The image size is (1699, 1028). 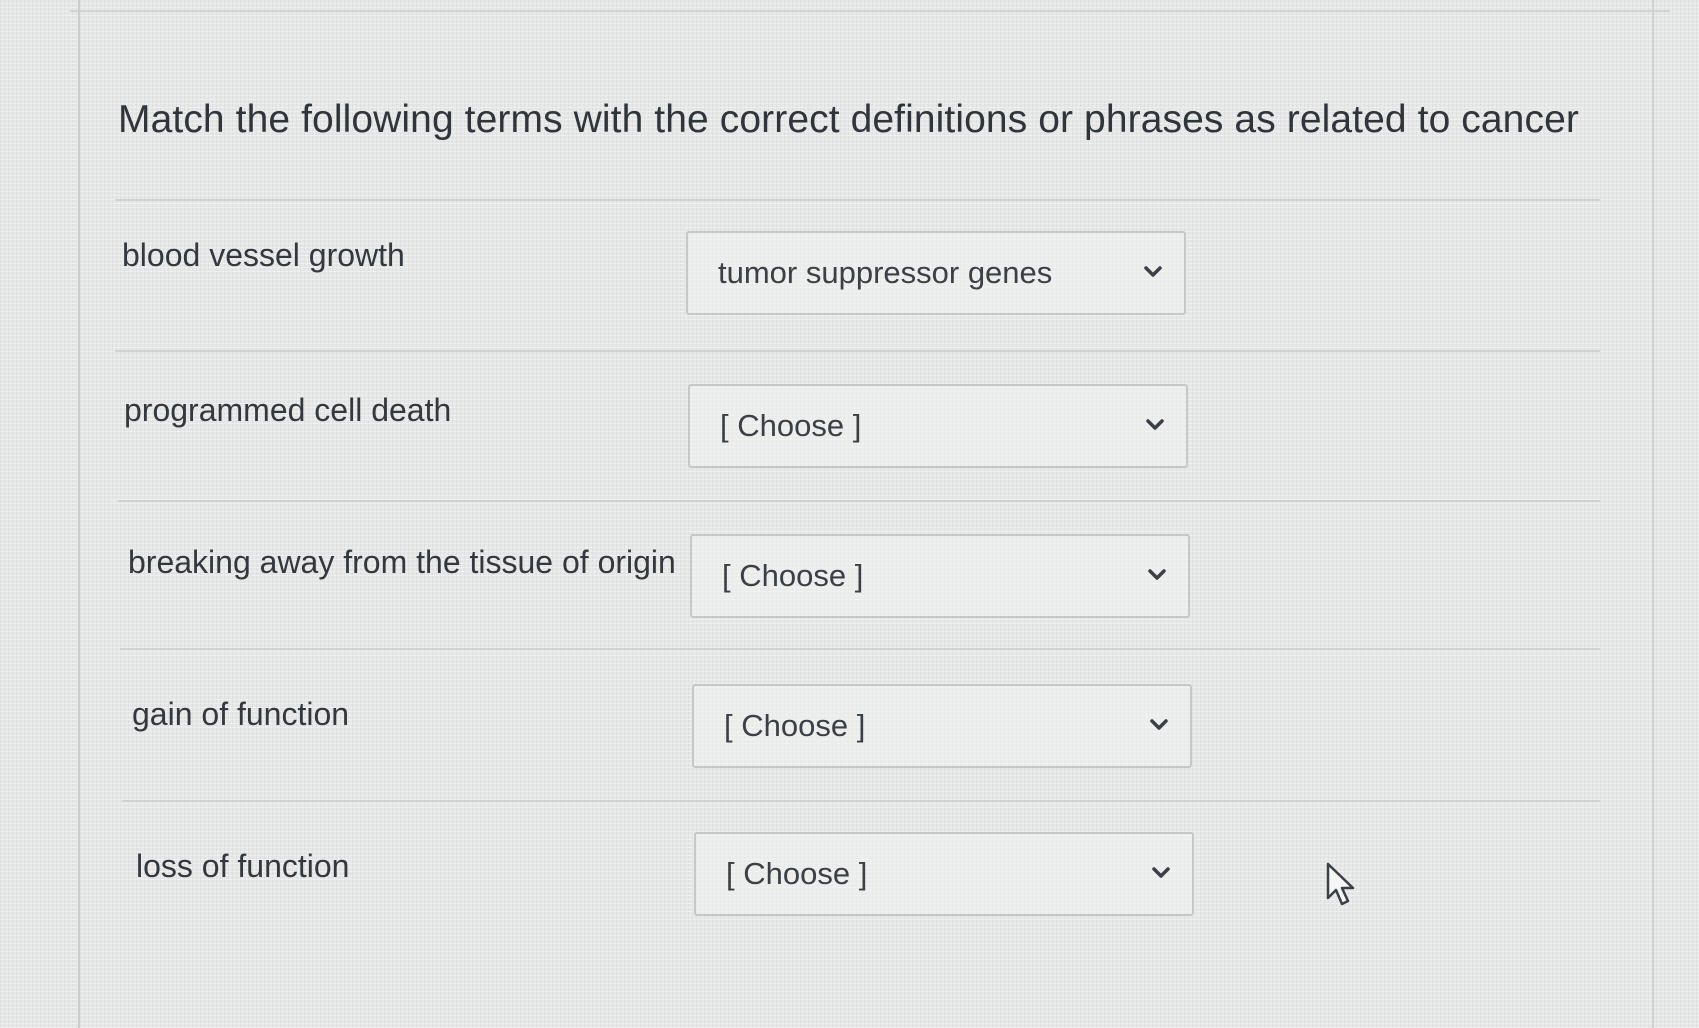 What do you see at coordinates (885, 272) in the screenshot?
I see `dropdown-selected-value: tumor suppressor genes` at bounding box center [885, 272].